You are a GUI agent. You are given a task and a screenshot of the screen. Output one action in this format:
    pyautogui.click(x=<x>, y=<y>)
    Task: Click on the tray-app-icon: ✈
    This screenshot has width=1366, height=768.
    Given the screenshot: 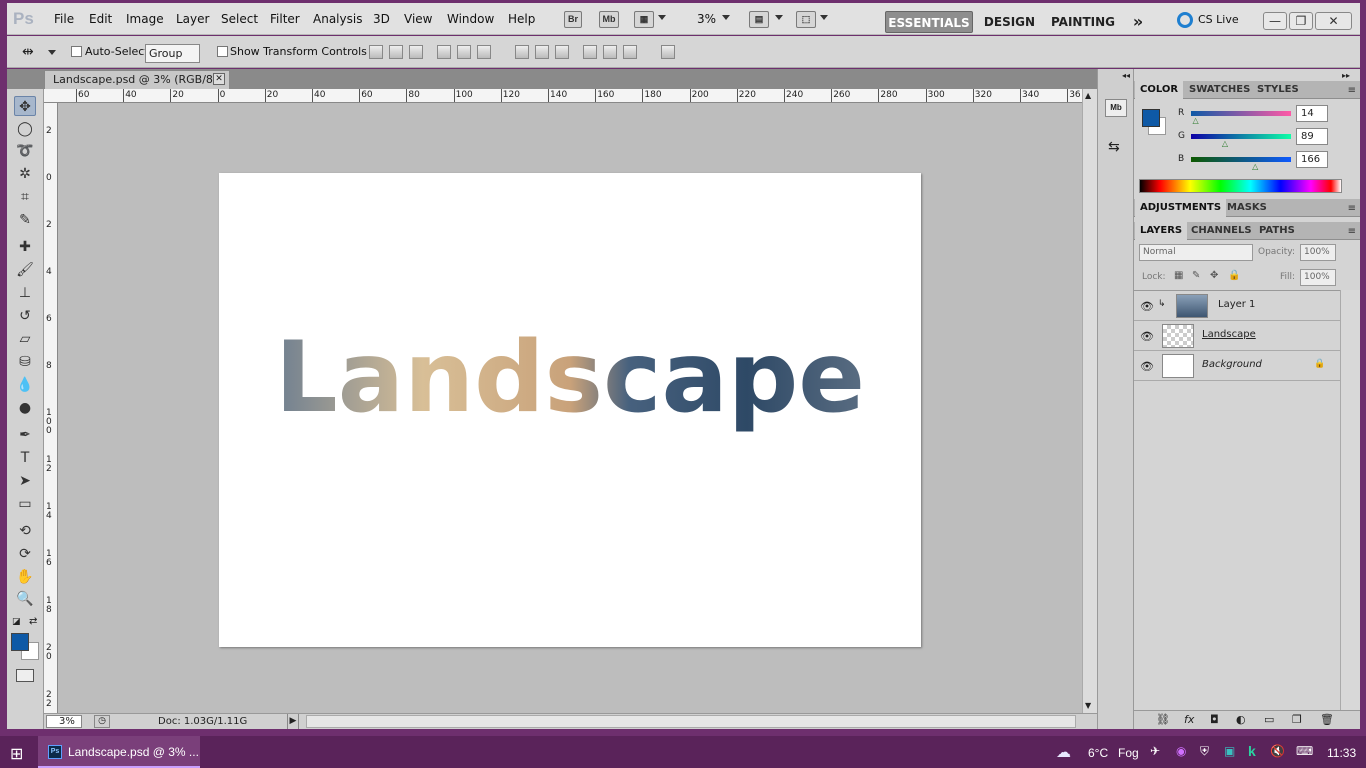 What is the action you would take?
    pyautogui.click(x=1155, y=751)
    